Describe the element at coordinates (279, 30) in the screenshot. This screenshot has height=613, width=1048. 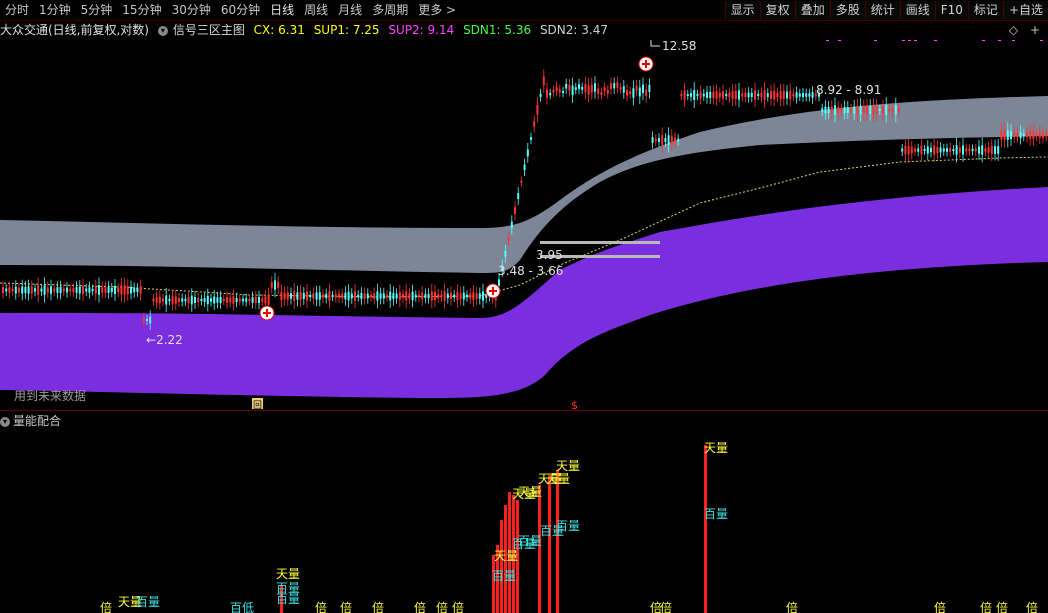
I see `cx-value: CX: 6.31` at that location.